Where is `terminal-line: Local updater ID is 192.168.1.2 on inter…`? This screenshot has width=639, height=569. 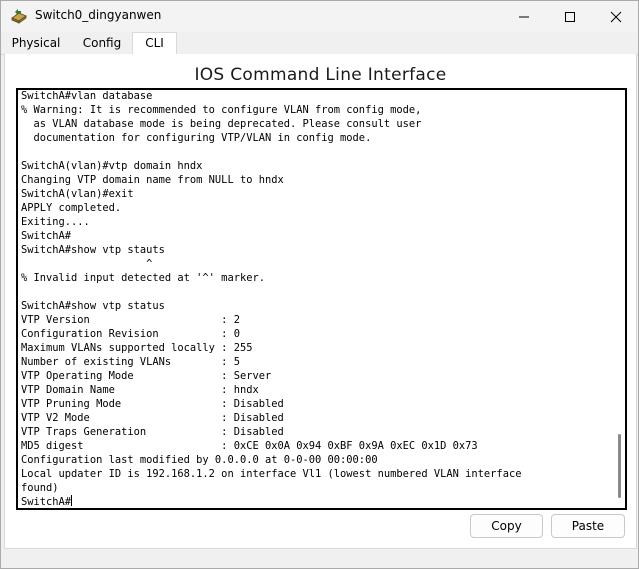 terminal-line: Local updater ID is 192.168.1.2 on inter… is located at coordinates (271, 474).